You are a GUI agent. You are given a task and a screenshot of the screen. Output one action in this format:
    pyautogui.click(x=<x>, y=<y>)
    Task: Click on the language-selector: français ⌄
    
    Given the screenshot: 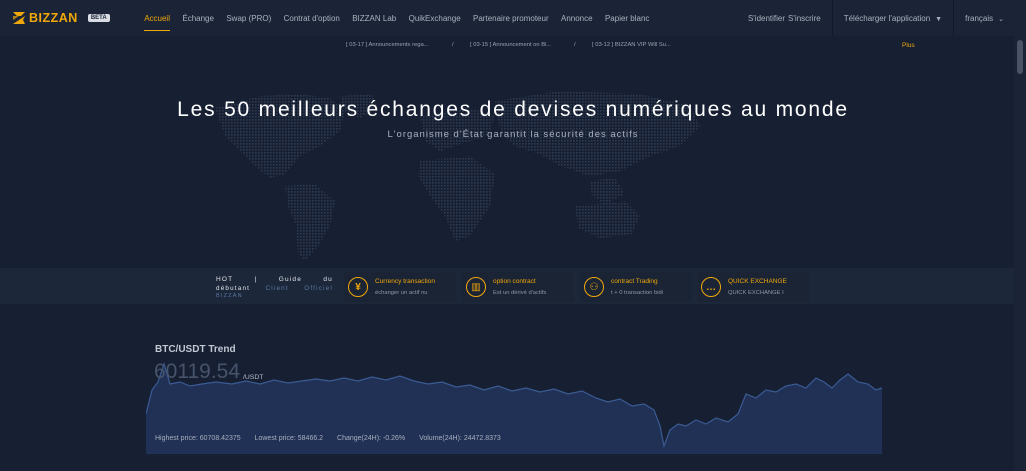 What is the action you would take?
    pyautogui.click(x=984, y=18)
    